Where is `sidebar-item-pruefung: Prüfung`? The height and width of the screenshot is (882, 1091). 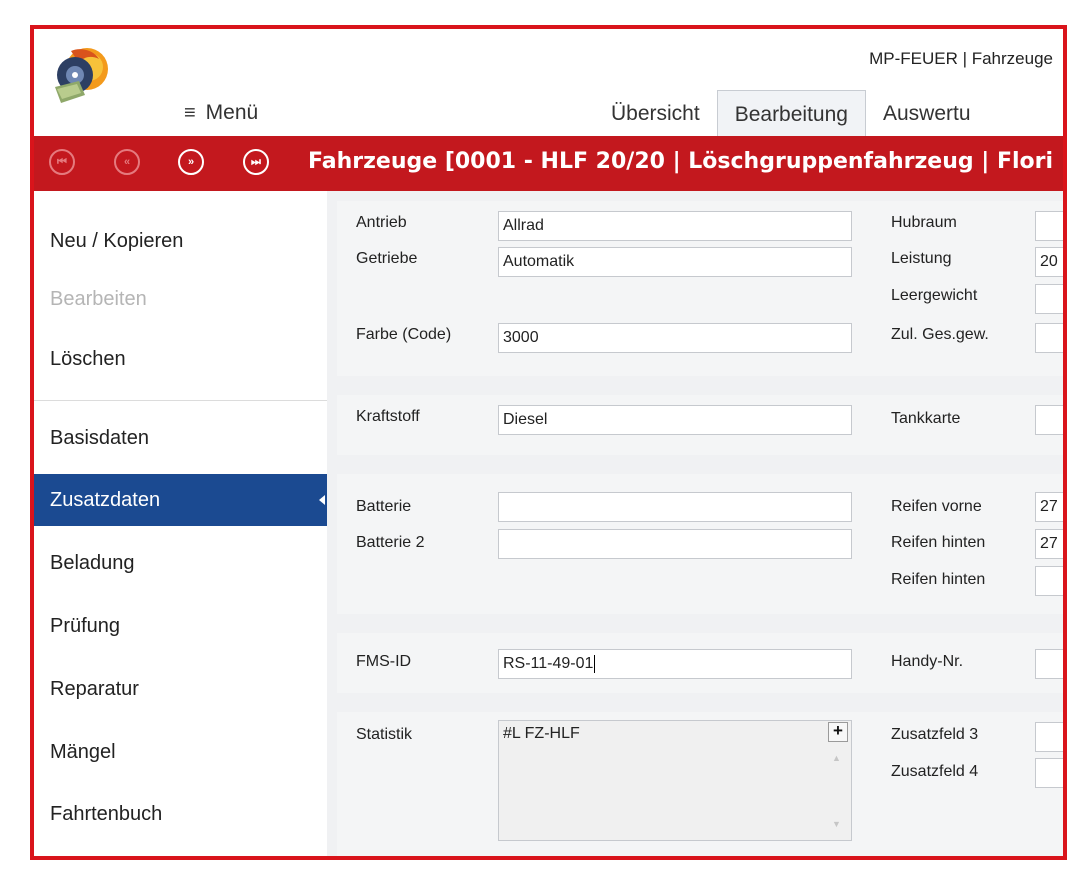
sidebar-item-pruefung: Prüfung is located at coordinates (180, 626).